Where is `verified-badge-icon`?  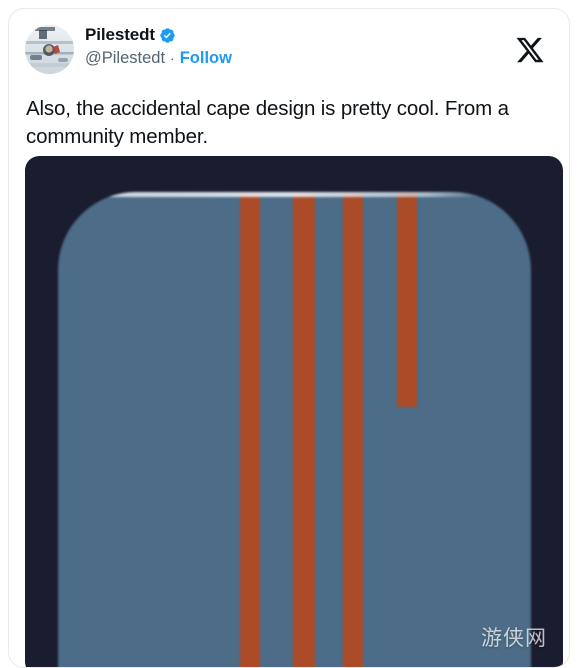
verified-badge-icon is located at coordinates (167, 35).